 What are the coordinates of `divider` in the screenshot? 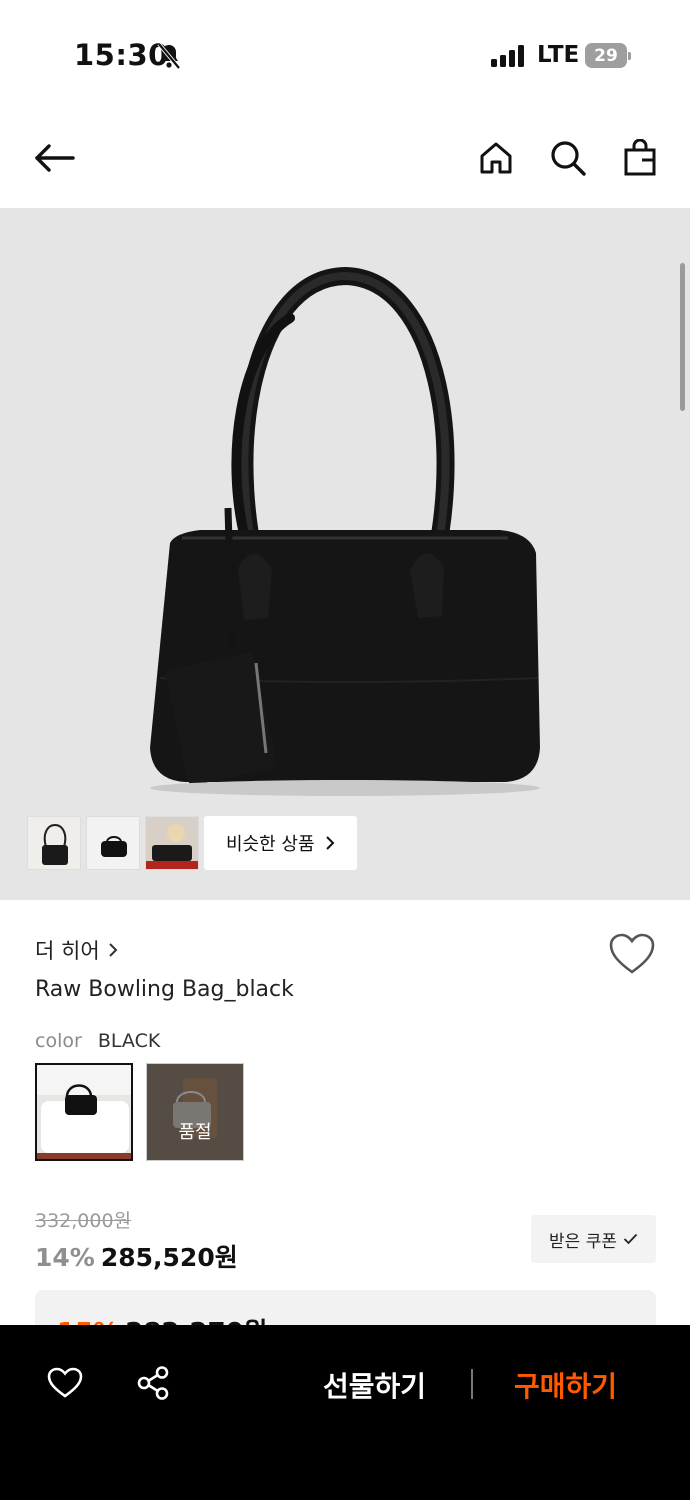 It's located at (472, 1384).